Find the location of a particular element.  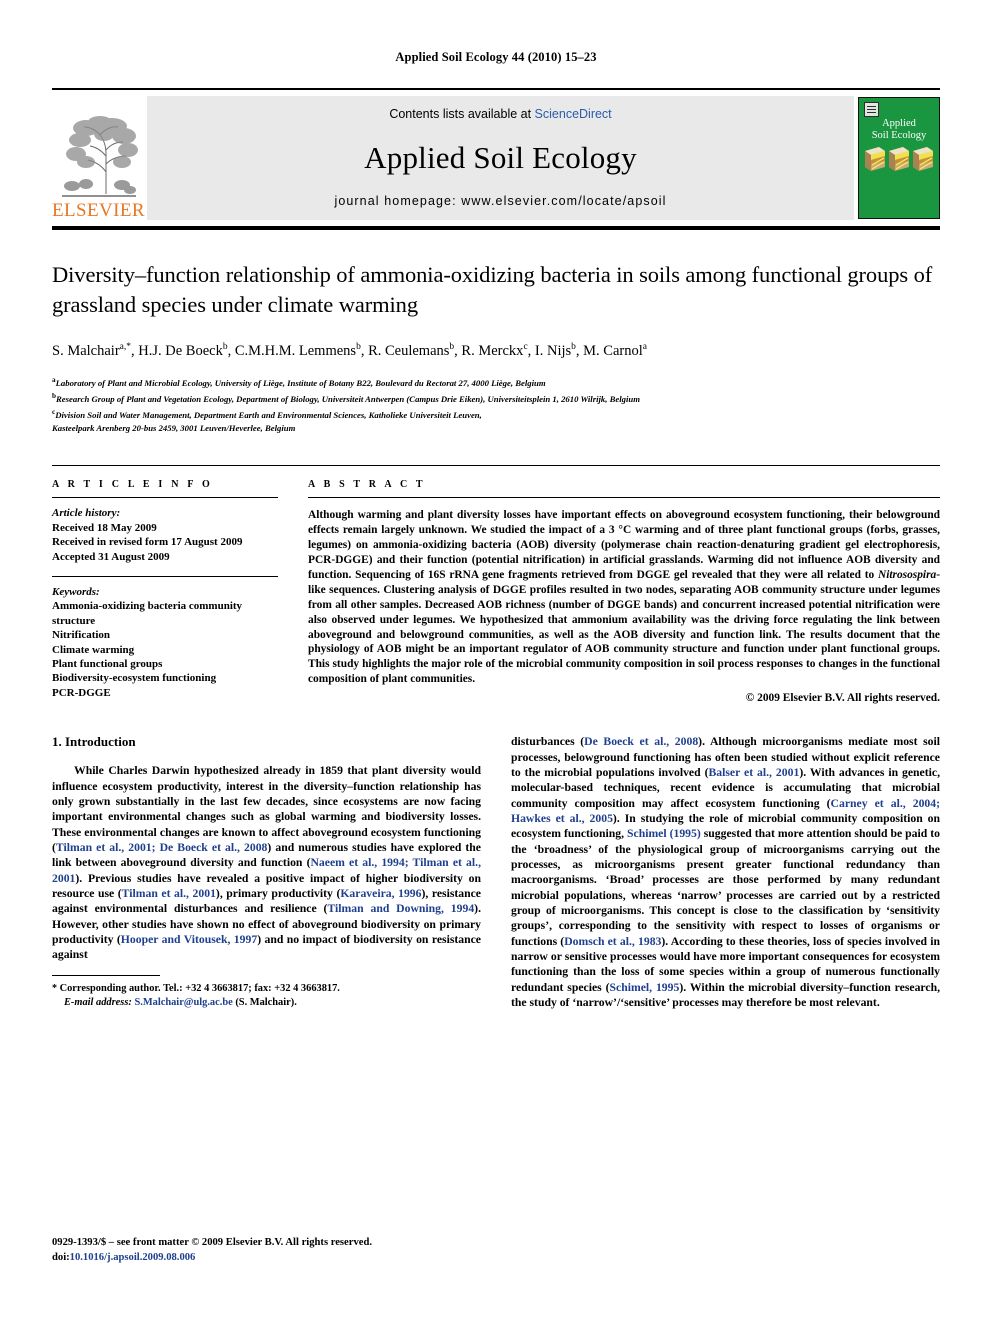

cover-soil-profiles is located at coordinates (899, 158).